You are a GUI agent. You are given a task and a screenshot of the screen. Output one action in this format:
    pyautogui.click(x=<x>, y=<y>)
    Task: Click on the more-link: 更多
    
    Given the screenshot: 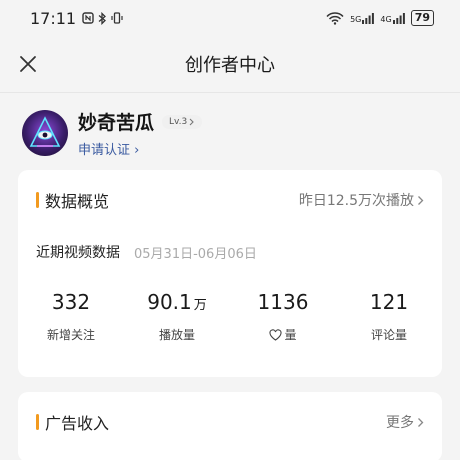 What is the action you would take?
    pyautogui.click(x=405, y=422)
    